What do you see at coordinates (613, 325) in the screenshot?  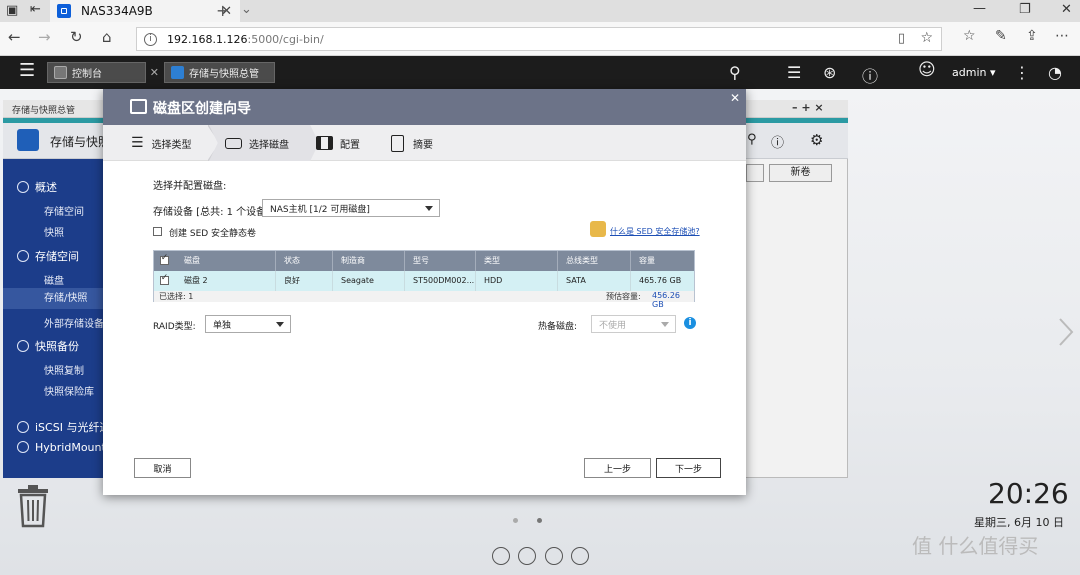 I see `hot-spare-value: 不使用` at bounding box center [613, 325].